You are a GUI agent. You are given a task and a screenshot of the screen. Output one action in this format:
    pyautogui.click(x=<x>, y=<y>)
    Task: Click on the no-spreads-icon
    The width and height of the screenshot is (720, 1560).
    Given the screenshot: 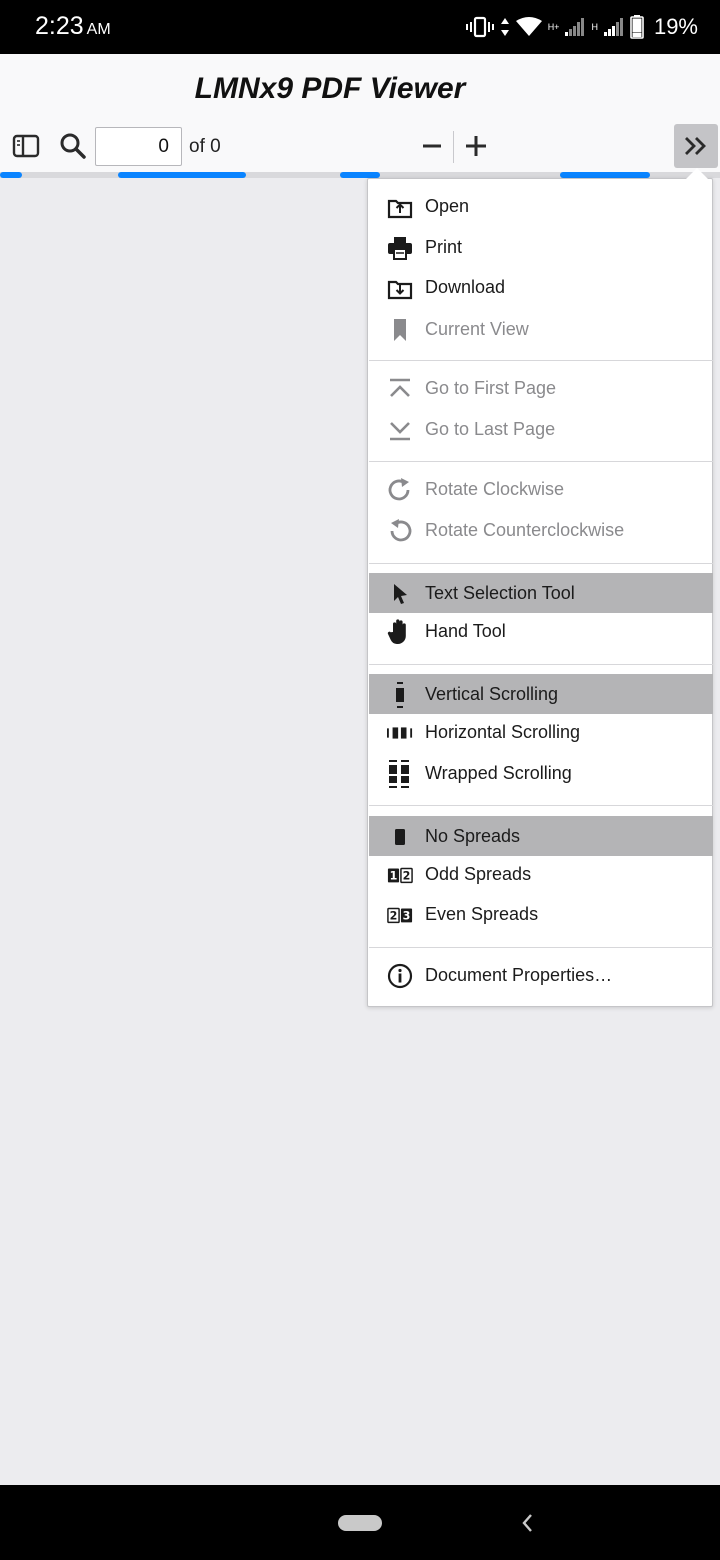 What is the action you would take?
    pyautogui.click(x=400, y=837)
    